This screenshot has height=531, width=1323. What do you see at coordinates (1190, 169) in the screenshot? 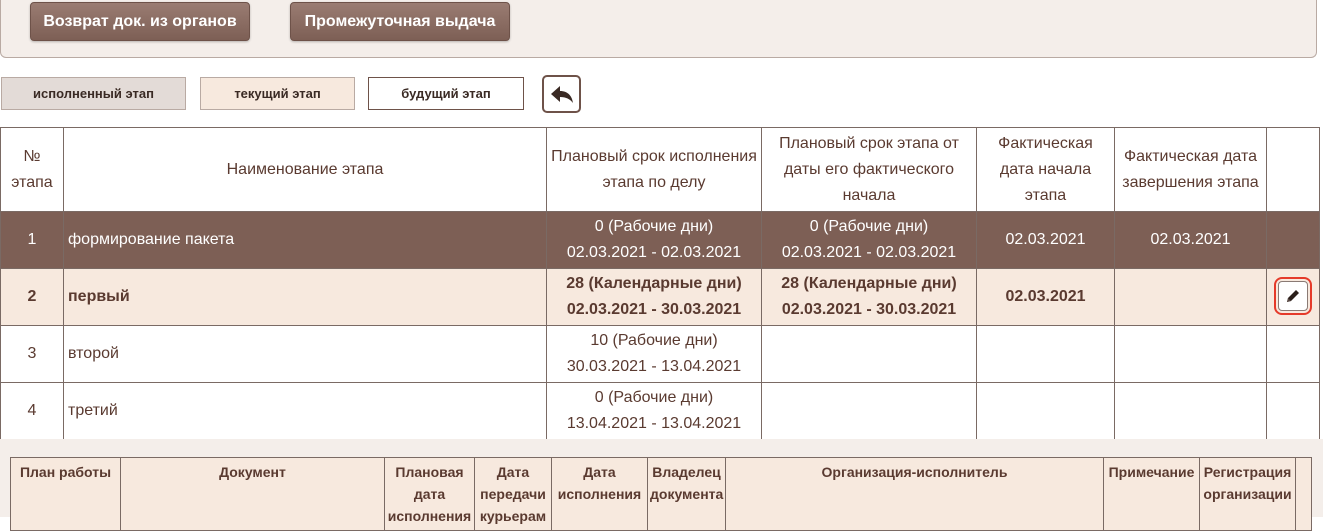
I see `header-actual-end: Фактическая дата завершения этапа` at bounding box center [1190, 169].